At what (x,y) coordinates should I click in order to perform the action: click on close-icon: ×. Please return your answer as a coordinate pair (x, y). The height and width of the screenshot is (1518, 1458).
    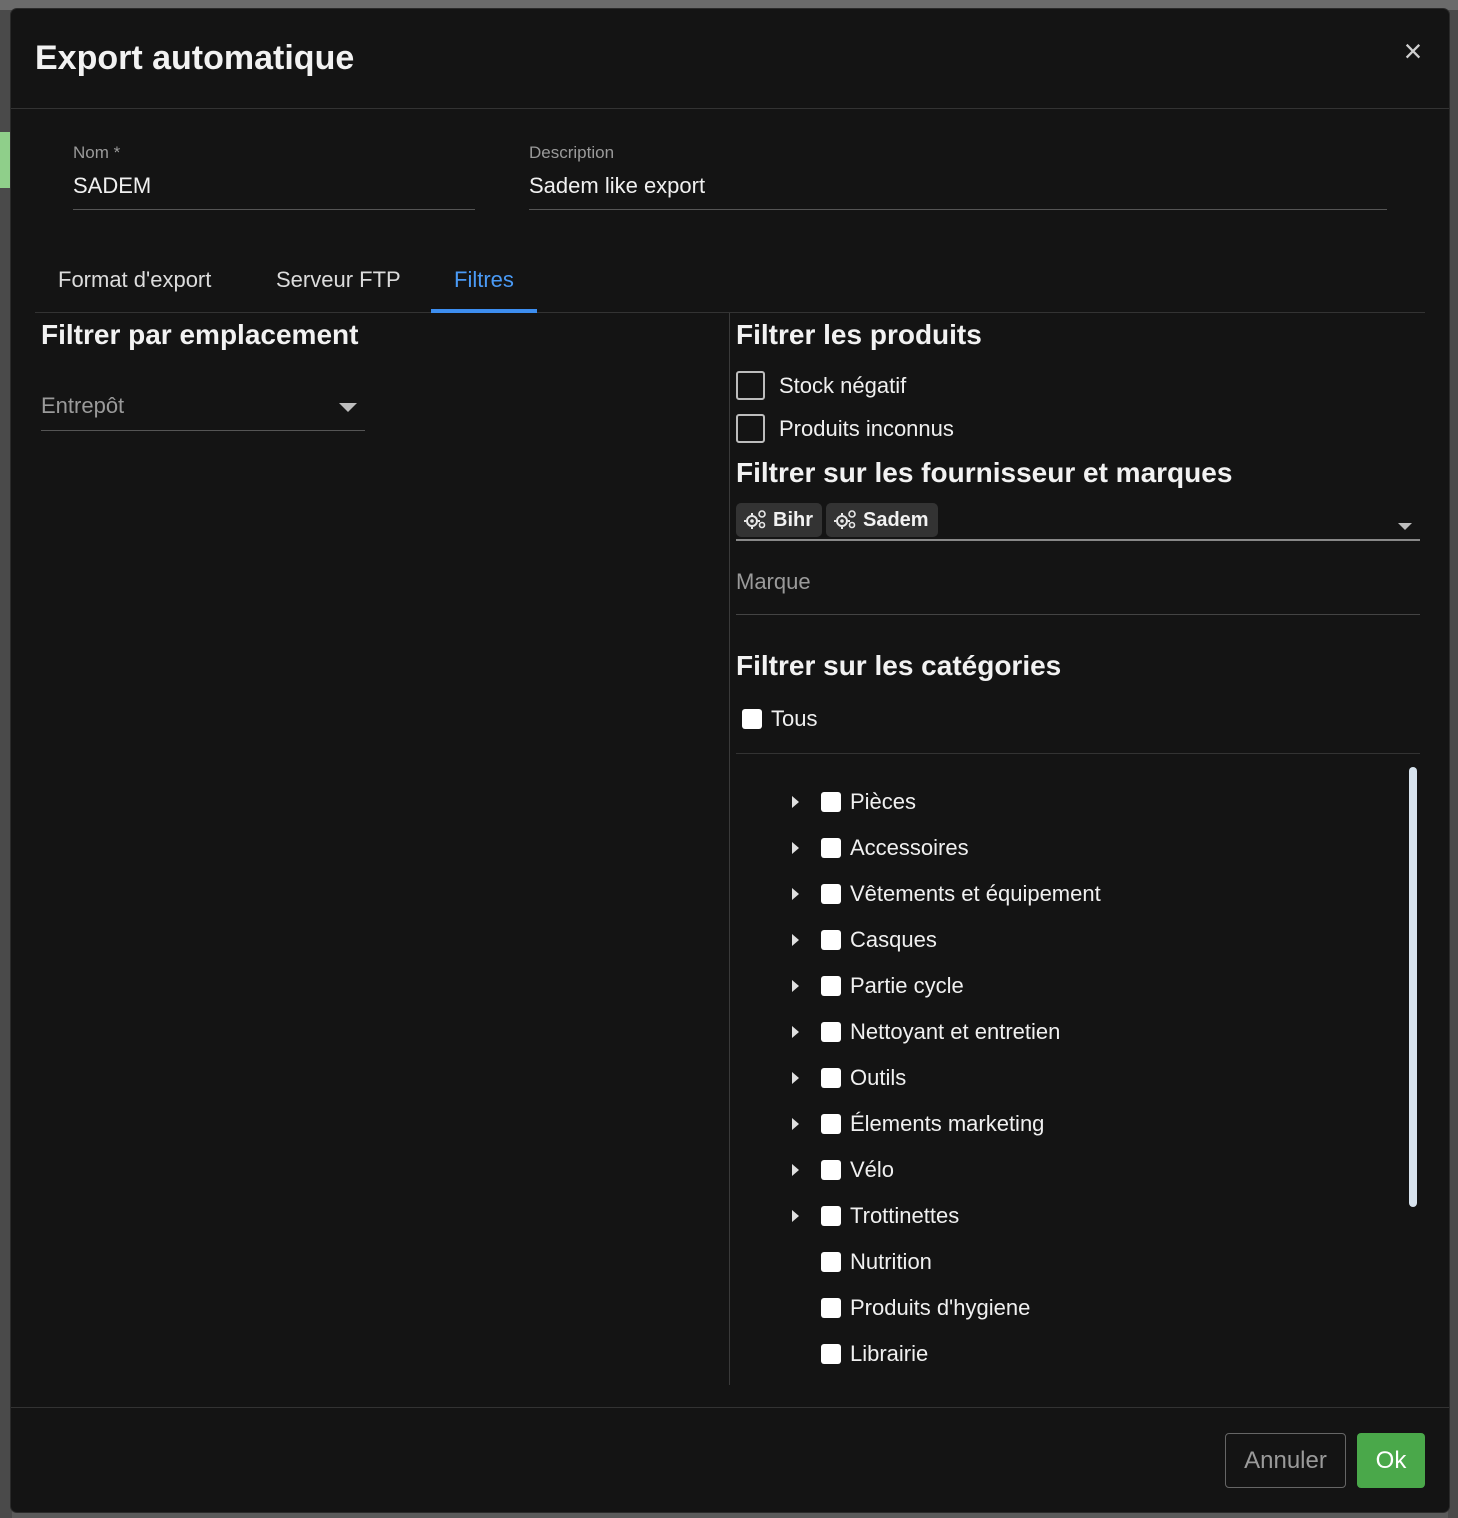
    Looking at the image, I should click on (1413, 51).